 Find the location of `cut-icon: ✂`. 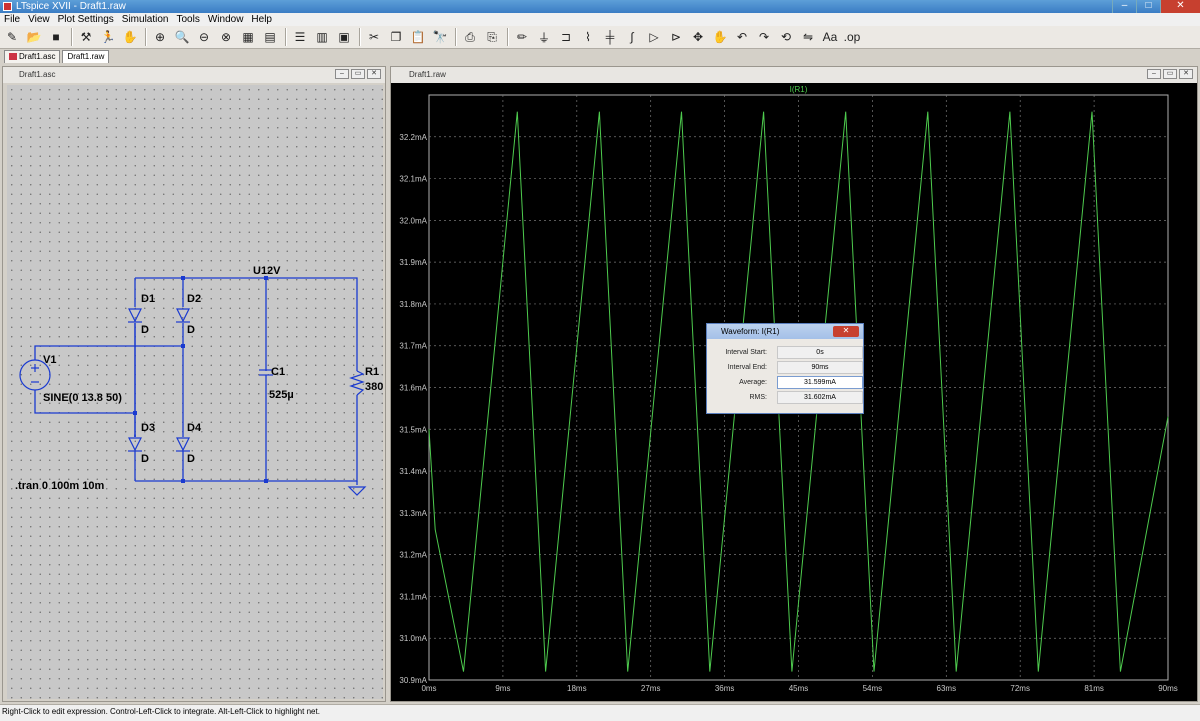

cut-icon: ✂ is located at coordinates (374, 37).